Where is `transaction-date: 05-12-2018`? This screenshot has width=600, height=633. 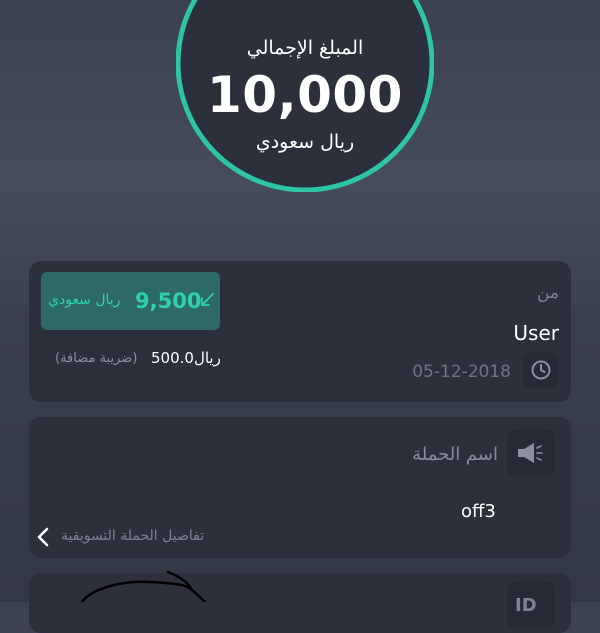
transaction-date: 05-12-2018 is located at coordinates (461, 372).